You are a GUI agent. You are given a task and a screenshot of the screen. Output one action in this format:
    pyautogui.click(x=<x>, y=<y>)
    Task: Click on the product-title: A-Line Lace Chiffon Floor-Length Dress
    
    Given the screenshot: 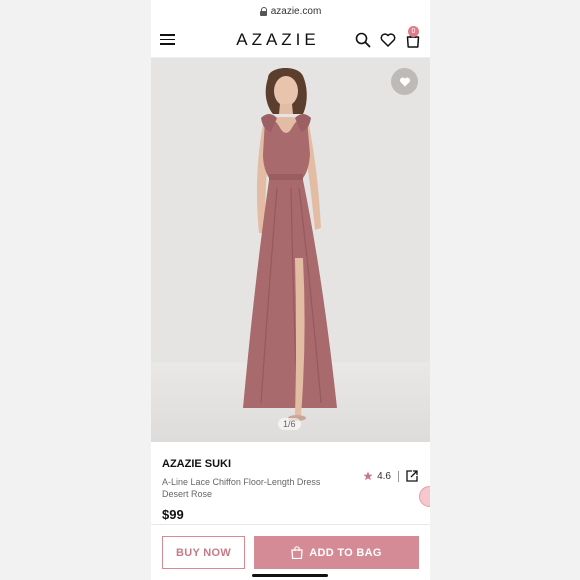 What is the action you would take?
    pyautogui.click(x=241, y=482)
    